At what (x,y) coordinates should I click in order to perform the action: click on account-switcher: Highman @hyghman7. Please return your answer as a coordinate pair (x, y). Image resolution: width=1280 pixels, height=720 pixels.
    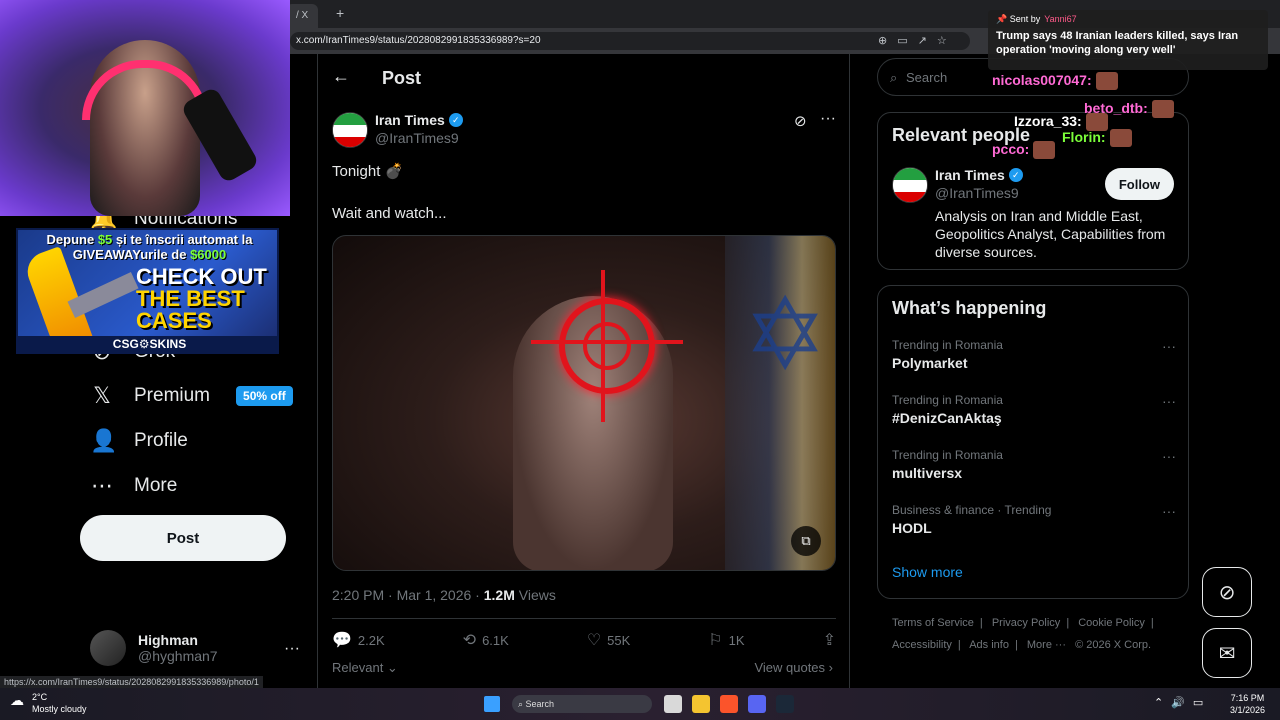
    Looking at the image, I should click on (154, 648).